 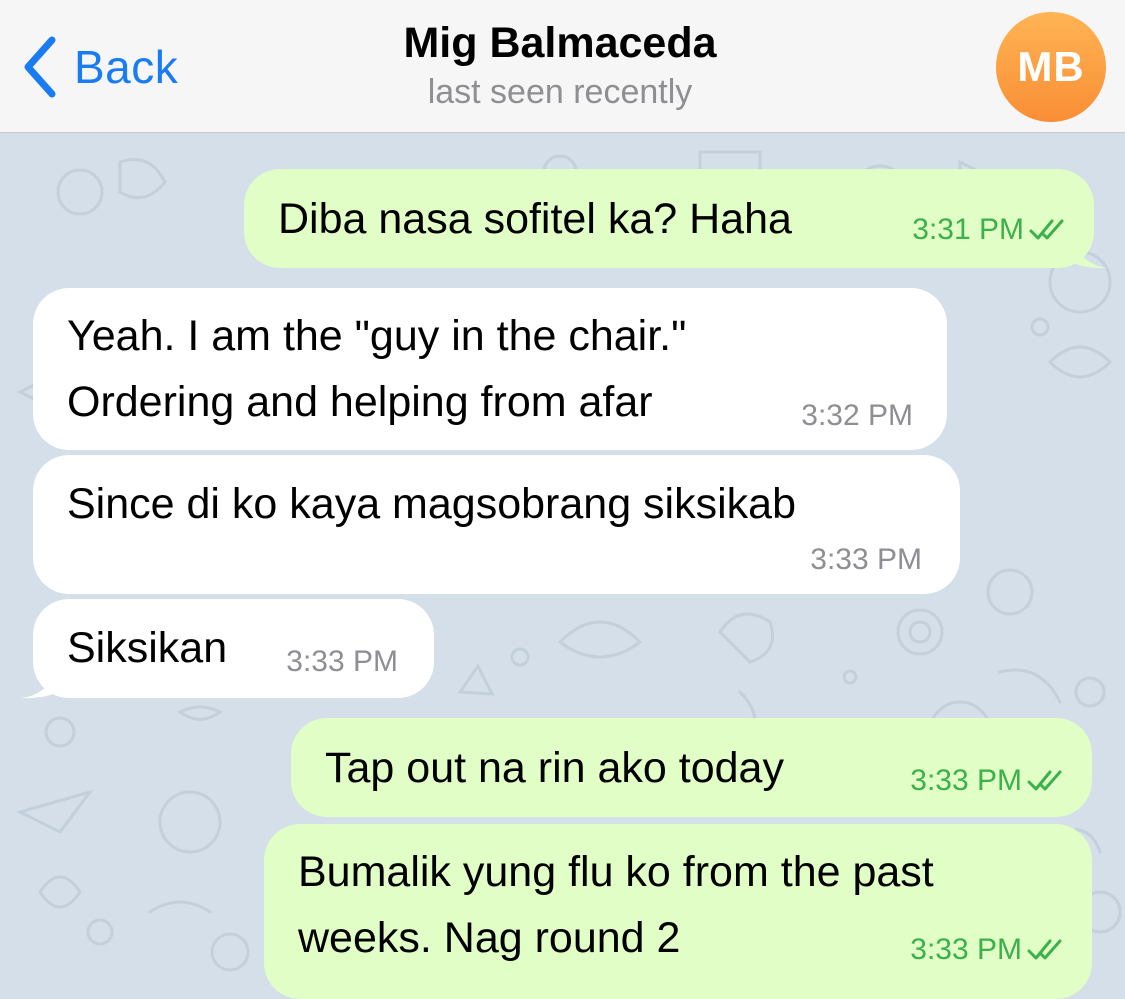 I want to click on chat-header: Back Mig Balmaceda last seen recently MB, so click(x=562, y=66).